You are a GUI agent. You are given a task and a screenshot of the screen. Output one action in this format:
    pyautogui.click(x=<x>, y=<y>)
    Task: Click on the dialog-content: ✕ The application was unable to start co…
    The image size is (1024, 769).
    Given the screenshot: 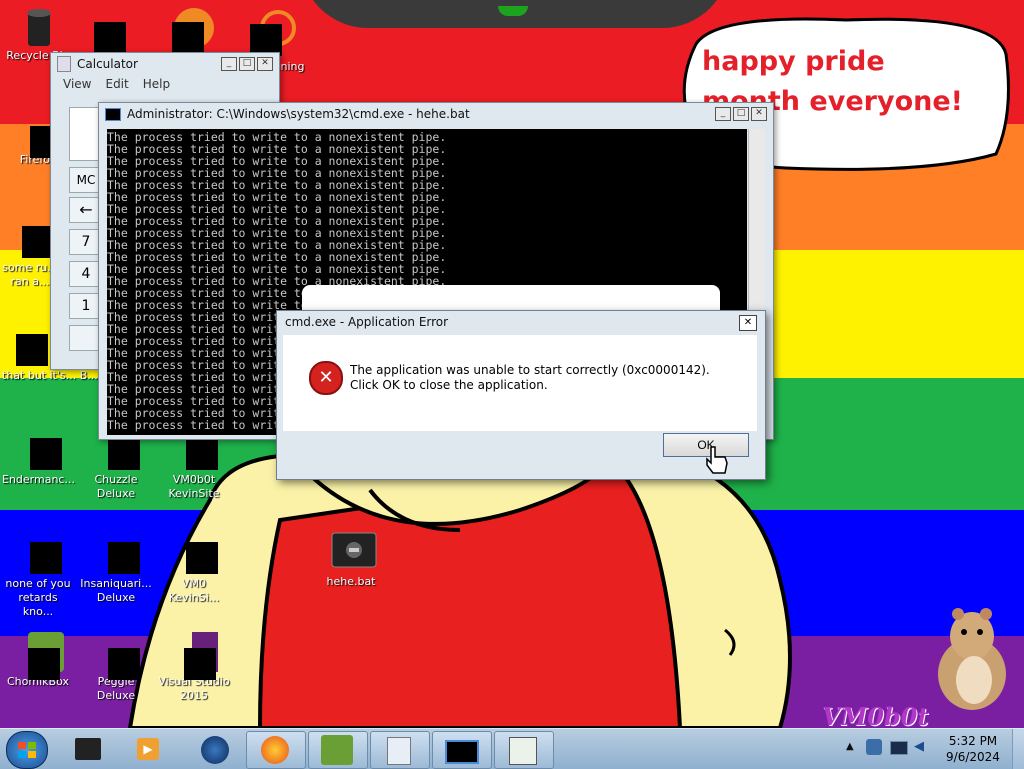 What is the action you would take?
    pyautogui.click(x=520, y=383)
    